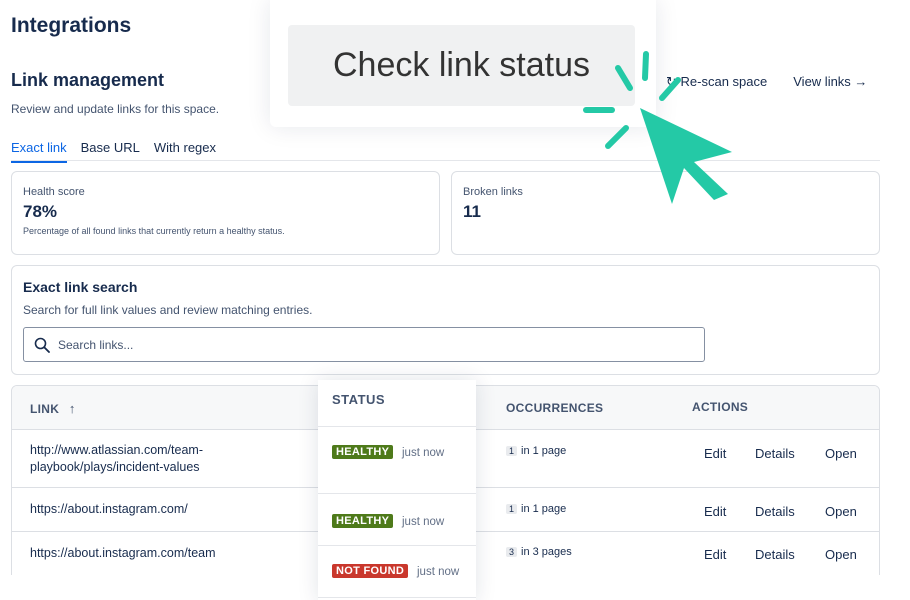 This screenshot has height=600, width=910. What do you see at coordinates (88, 80) in the screenshot?
I see `section-title: Link management` at bounding box center [88, 80].